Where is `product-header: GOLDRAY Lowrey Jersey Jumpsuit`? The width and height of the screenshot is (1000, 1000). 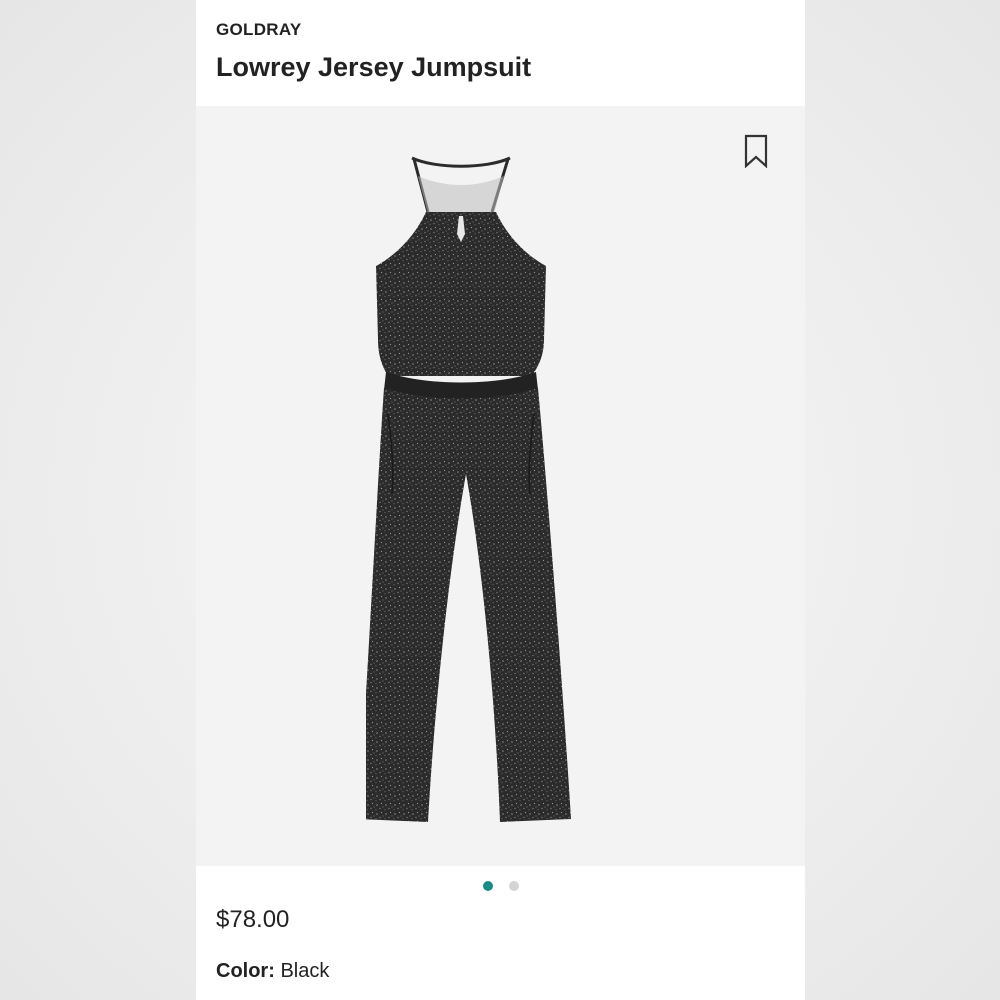 product-header: GOLDRAY Lowrey Jersey Jumpsuit is located at coordinates (500, 53).